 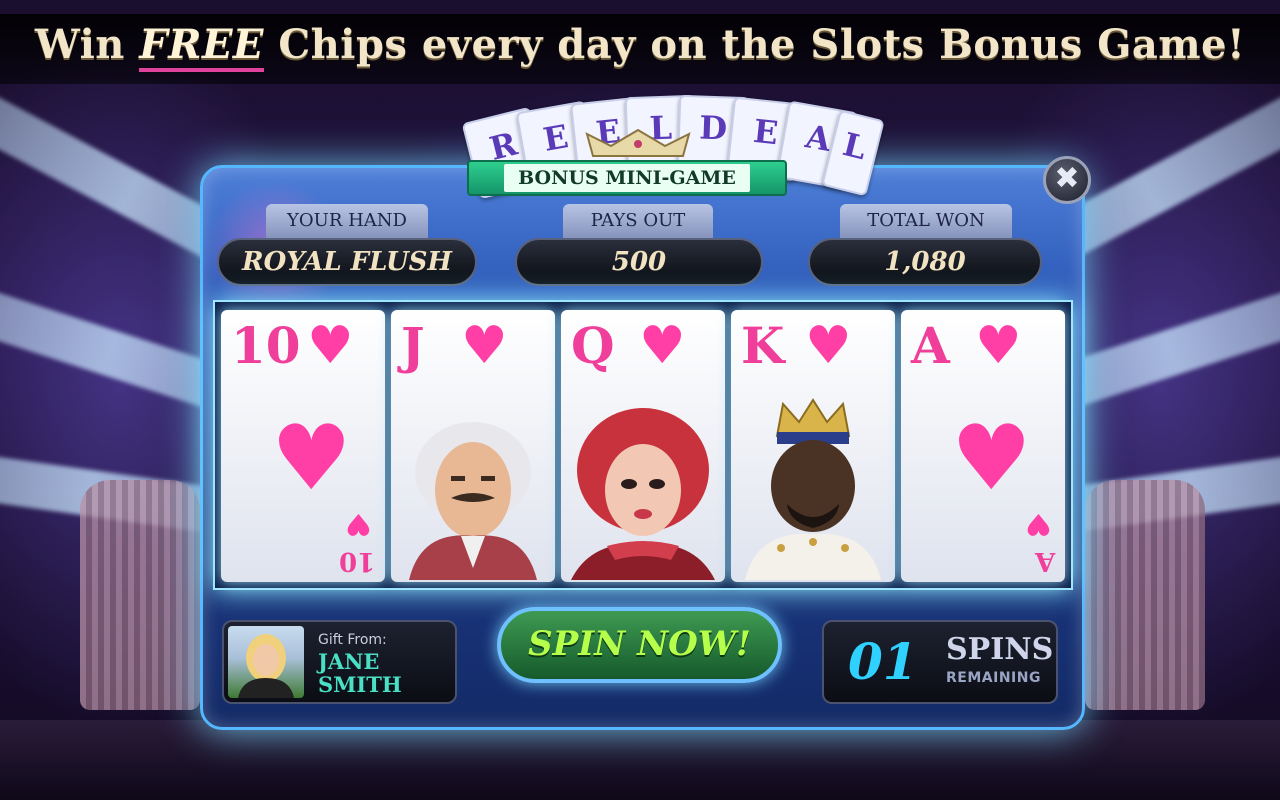 What do you see at coordinates (930, 345) in the screenshot?
I see `card-rank: A` at bounding box center [930, 345].